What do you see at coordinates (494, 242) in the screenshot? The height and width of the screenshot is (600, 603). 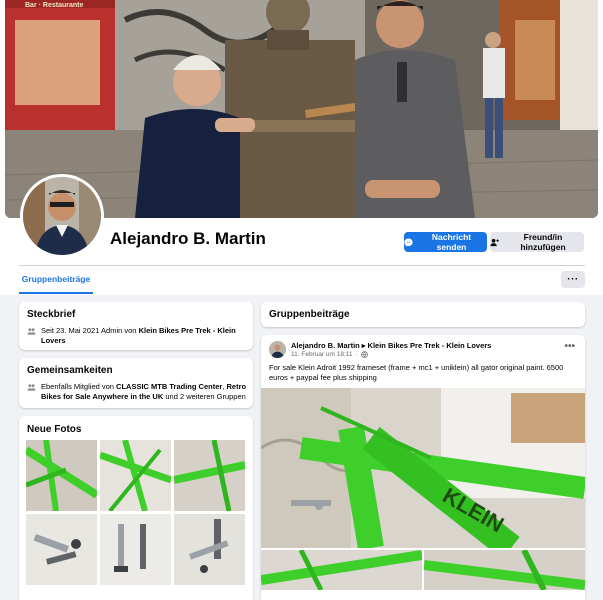 I see `add-friend-icon` at bounding box center [494, 242].